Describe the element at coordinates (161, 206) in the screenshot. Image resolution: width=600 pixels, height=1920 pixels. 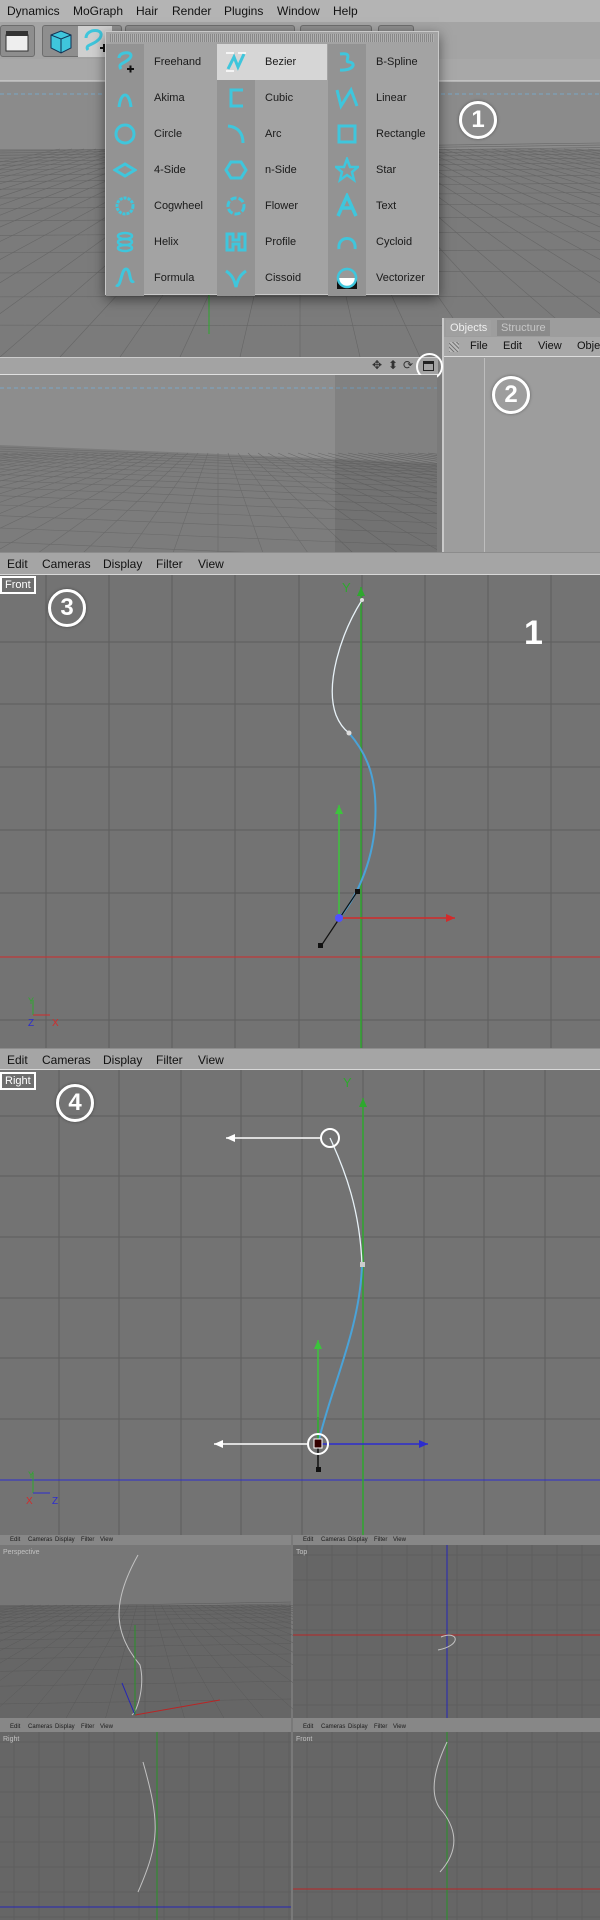
I see `spline-menu-item-cogwheel: Cogwheel` at that location.